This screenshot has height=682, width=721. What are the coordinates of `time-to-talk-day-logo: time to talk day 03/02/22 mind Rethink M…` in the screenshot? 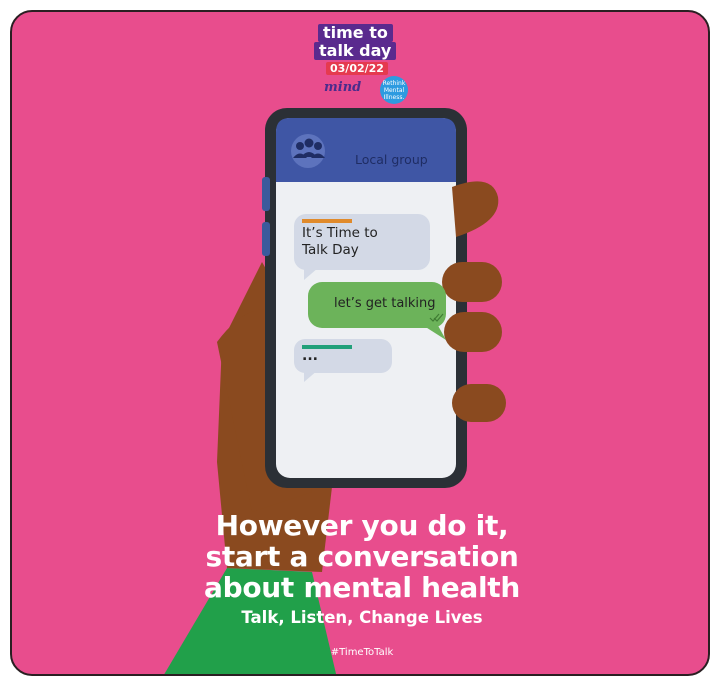 It's located at (368, 70).